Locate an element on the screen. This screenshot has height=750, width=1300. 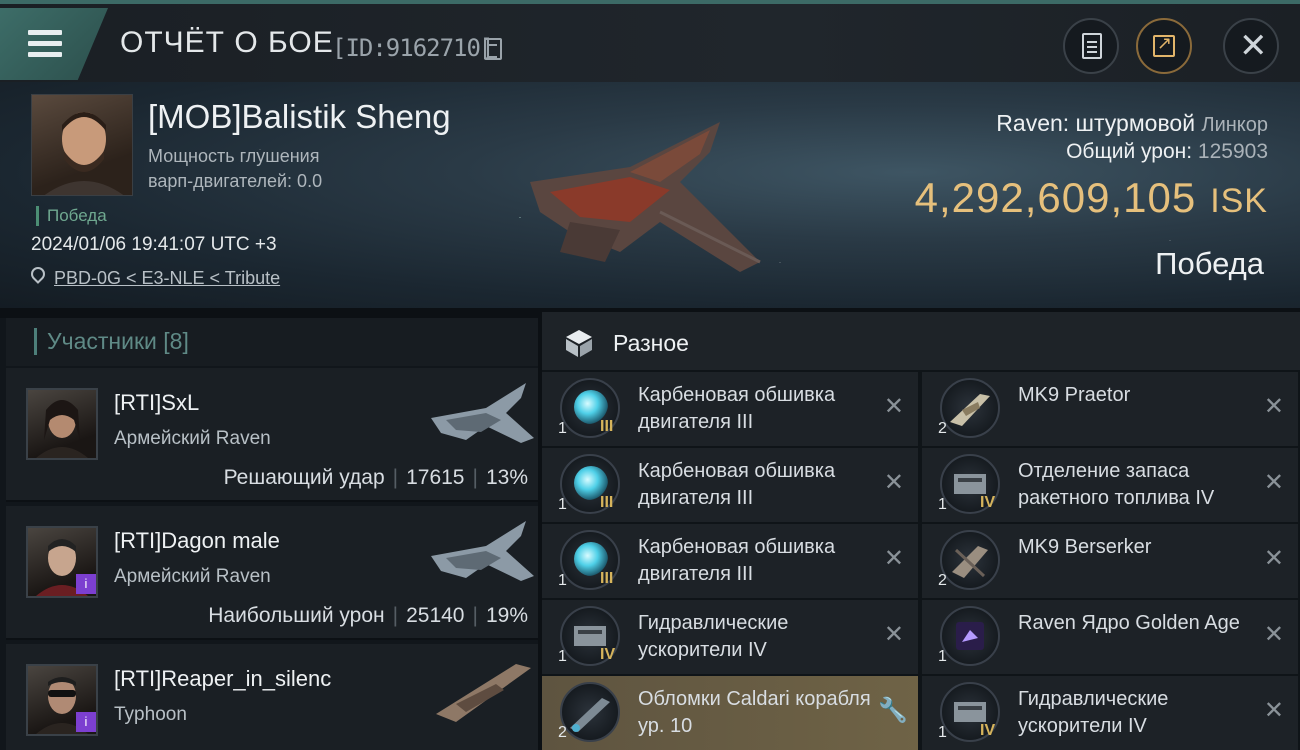
jam-label-line-2: варп-двигателей: 0.0 is located at coordinates (235, 181).